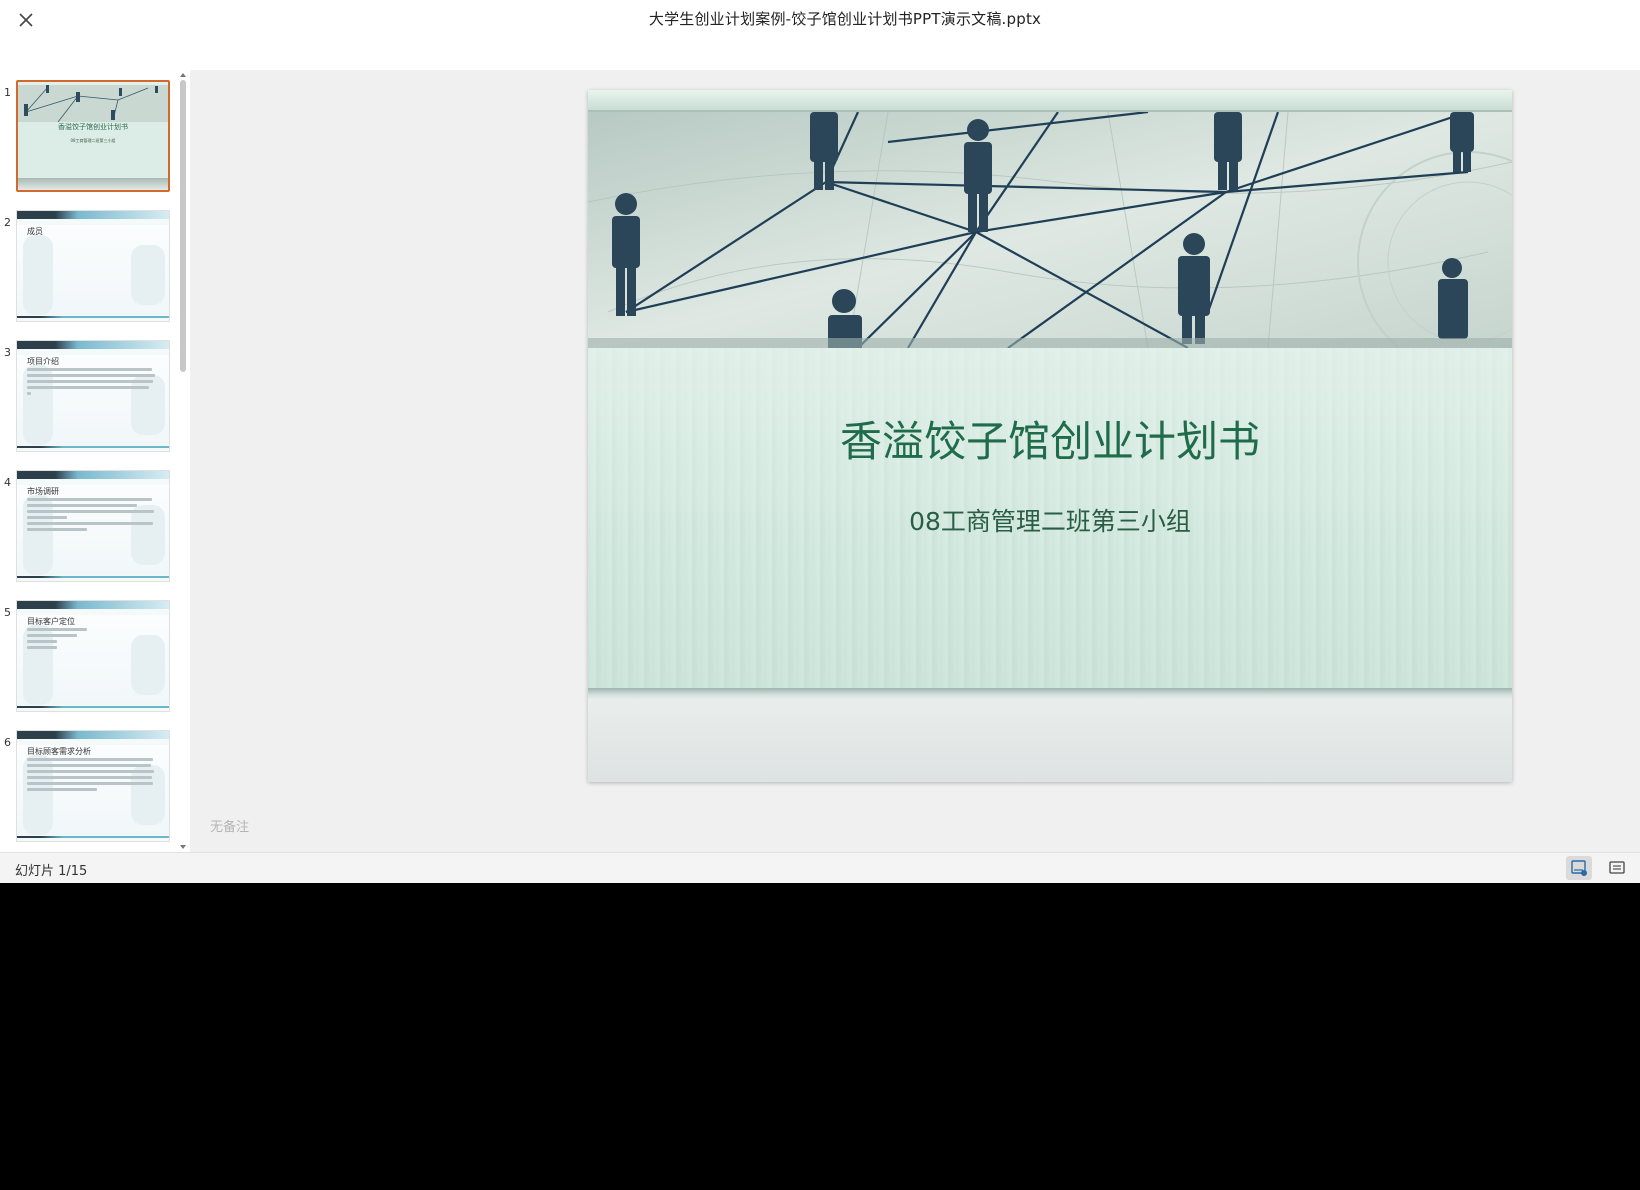 The height and width of the screenshot is (1190, 1640). I want to click on thumbnail-title: 成员, so click(35, 231).